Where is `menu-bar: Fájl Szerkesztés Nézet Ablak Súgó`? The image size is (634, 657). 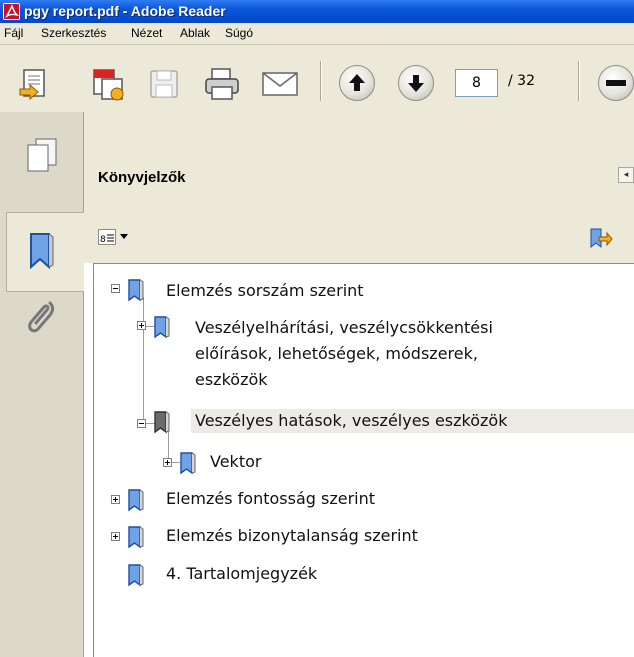 menu-bar: Fájl Szerkesztés Nézet Ablak Súgó is located at coordinates (317, 34).